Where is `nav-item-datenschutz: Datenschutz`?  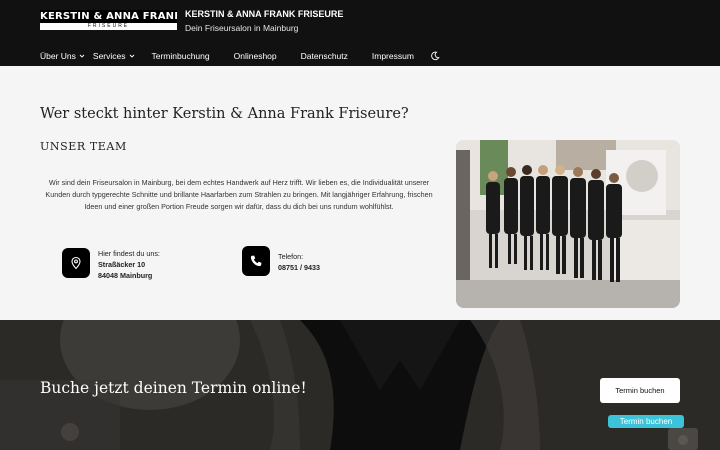 nav-item-datenschutz: Datenschutz is located at coordinates (324, 56).